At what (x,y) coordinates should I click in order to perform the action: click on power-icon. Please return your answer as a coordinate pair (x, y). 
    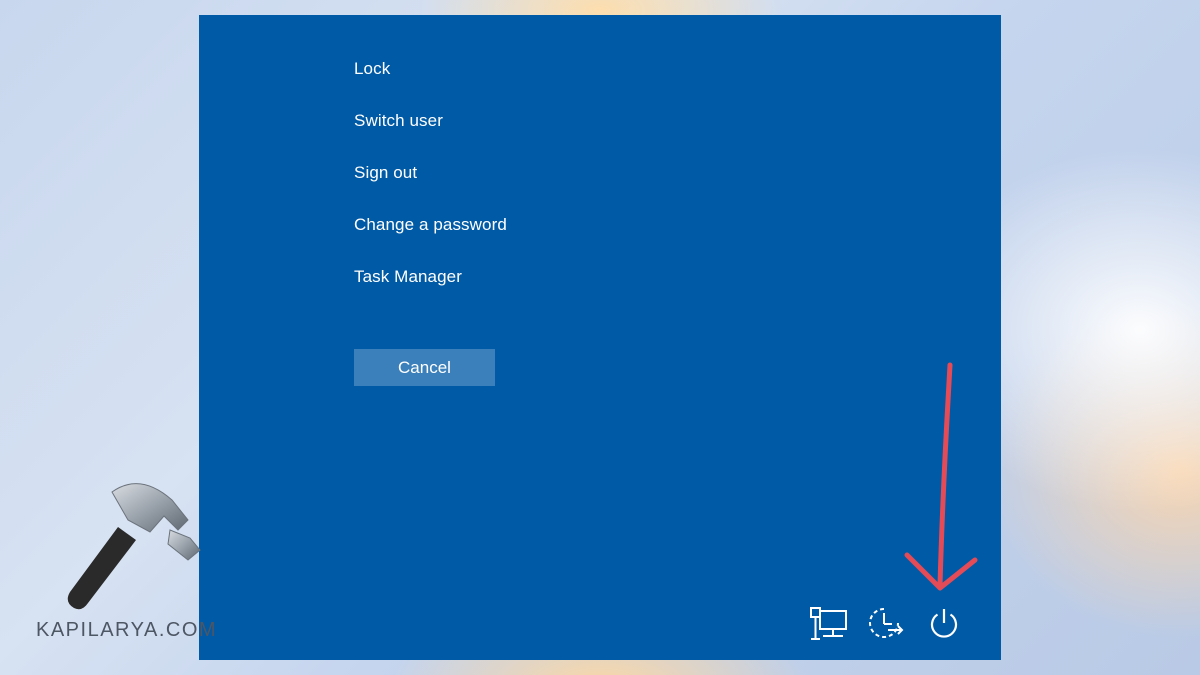
    Looking at the image, I should click on (944, 623).